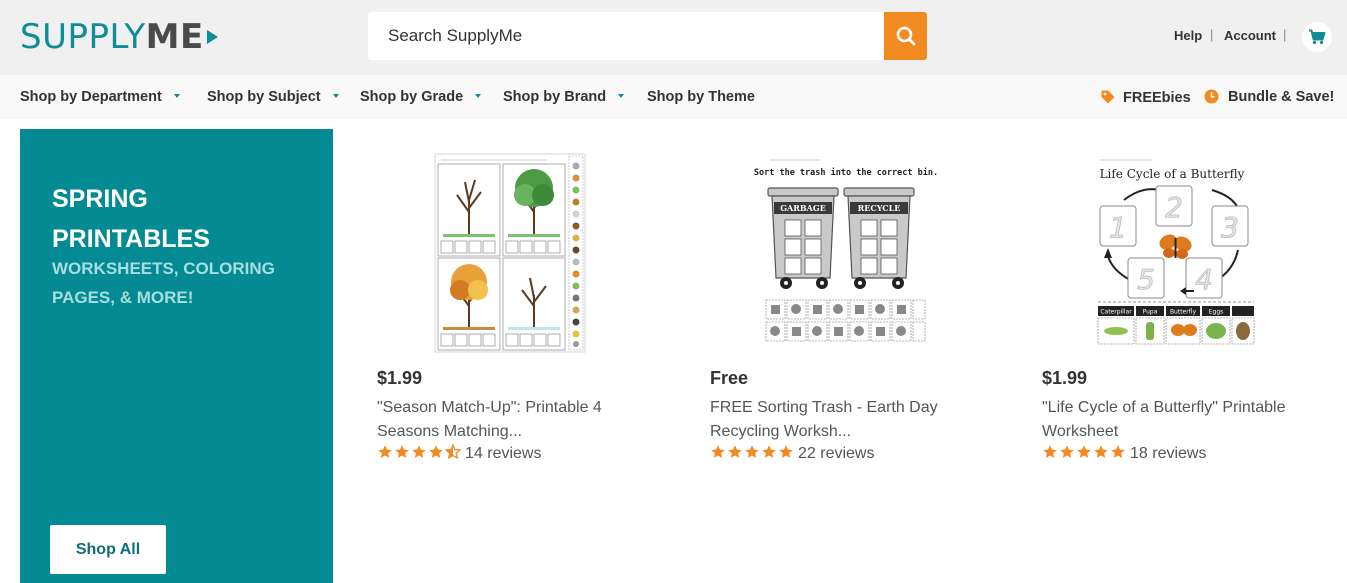  I want to click on stage-label: Caterpillar, so click(1116, 312).